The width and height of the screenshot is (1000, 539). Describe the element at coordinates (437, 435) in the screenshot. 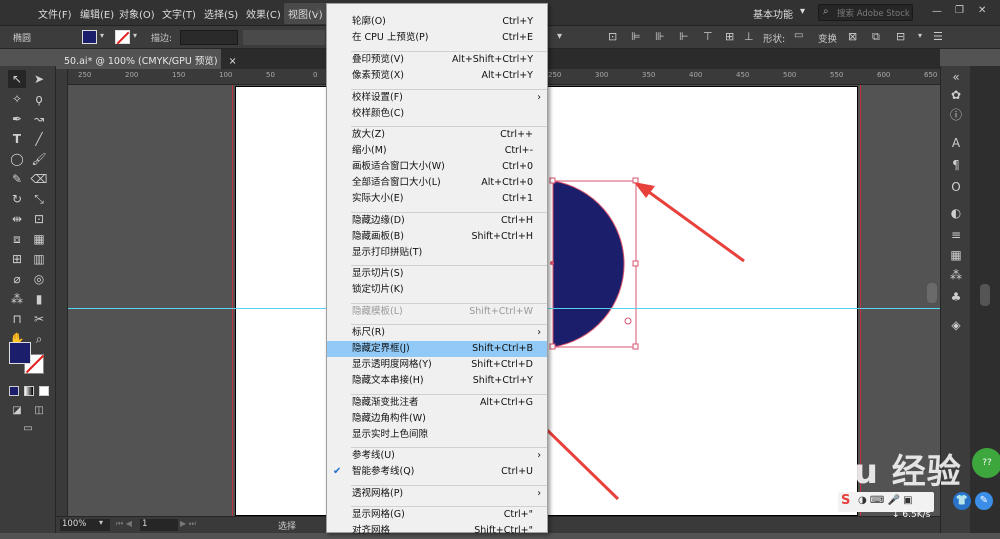

I see `menu-item: 显示实时上色间隙` at that location.